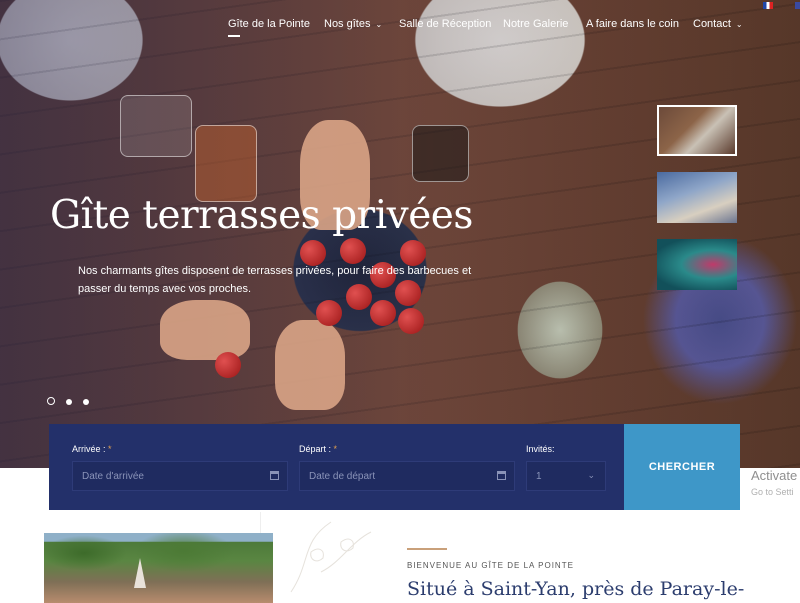  I want to click on nav-item-nos-gites: Nos gîtes ⌄, so click(353, 24).